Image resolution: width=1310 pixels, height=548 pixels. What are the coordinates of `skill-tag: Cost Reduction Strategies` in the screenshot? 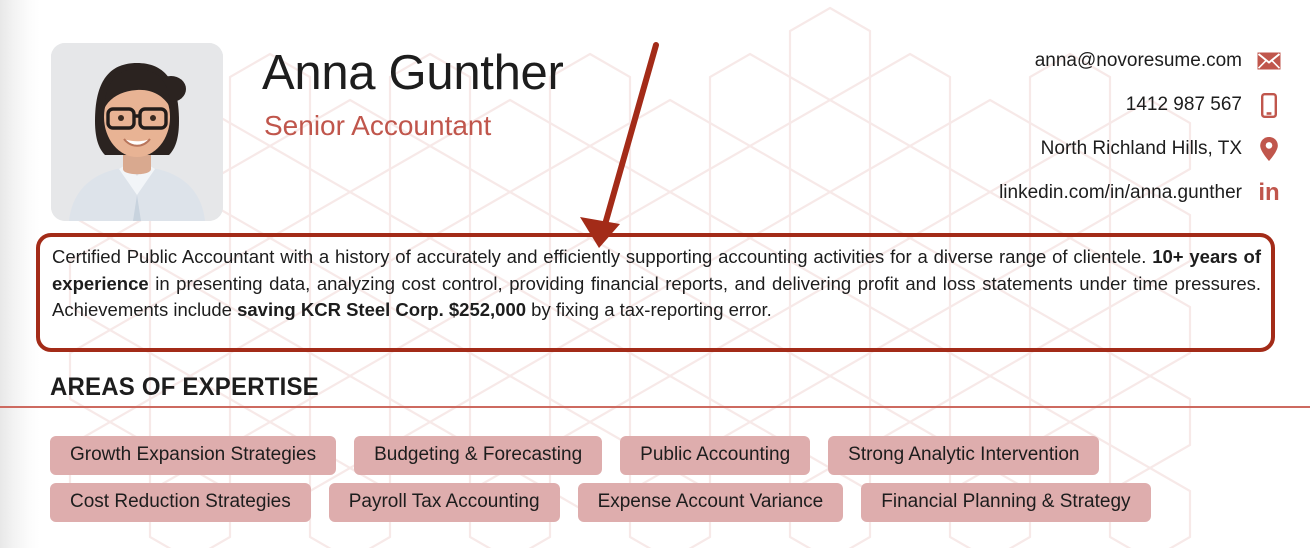 It's located at (180, 502).